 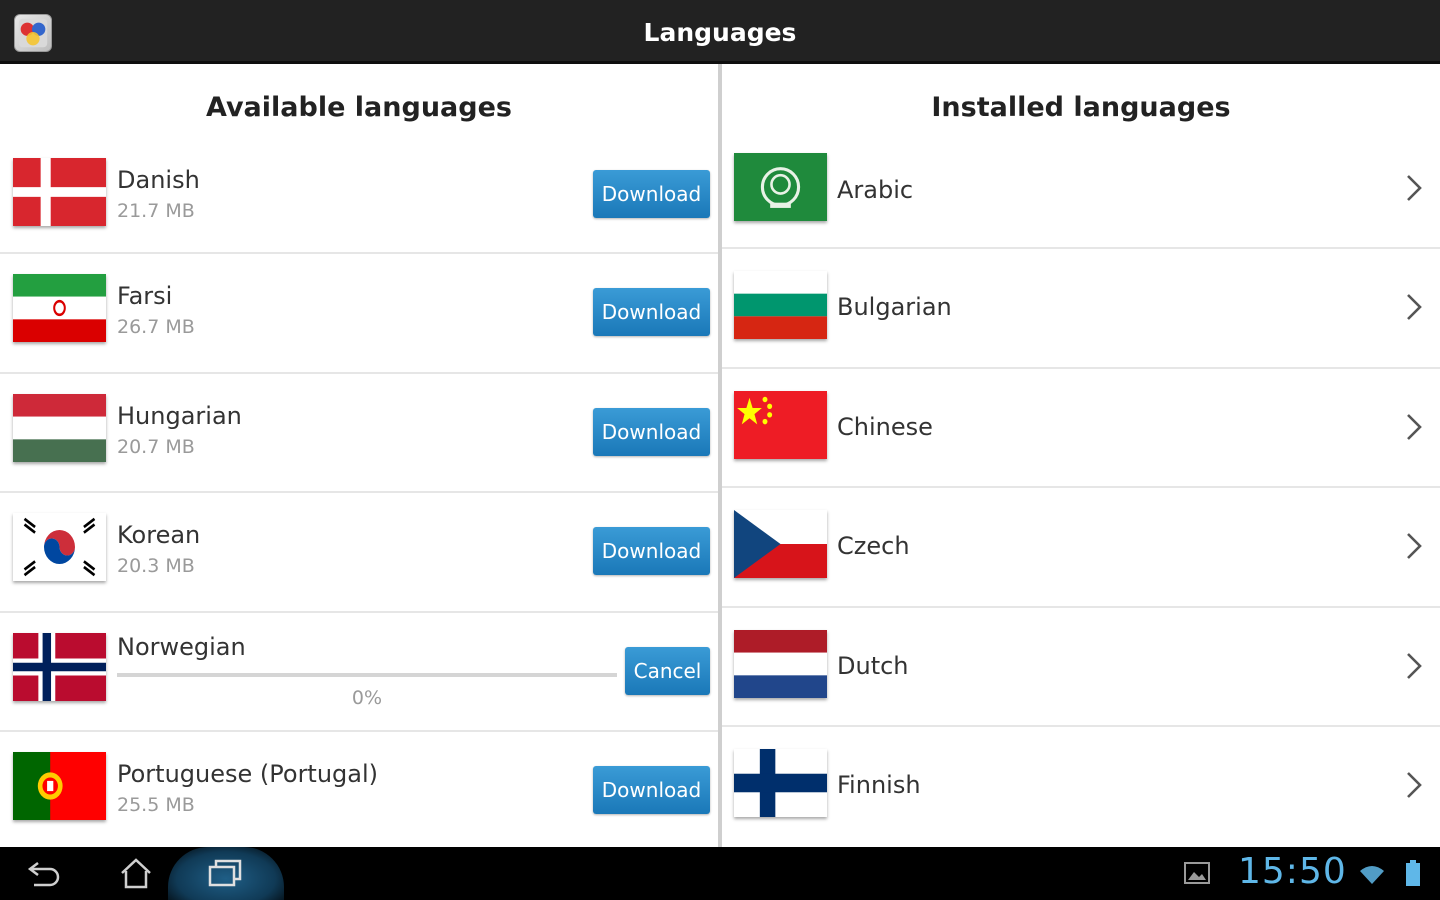 What do you see at coordinates (59, 308) in the screenshot?
I see `farsi-flag-icon` at bounding box center [59, 308].